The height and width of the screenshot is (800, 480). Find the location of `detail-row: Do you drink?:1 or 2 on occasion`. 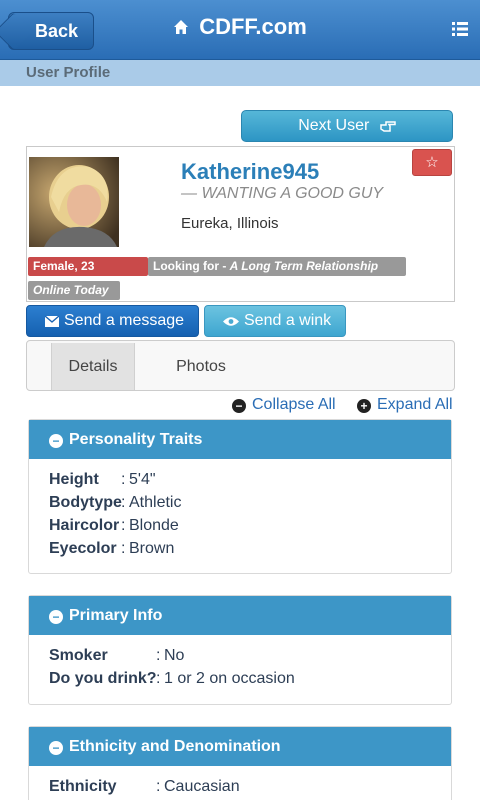

detail-row: Do you drink?:1 or 2 on occasion is located at coordinates (172, 678).